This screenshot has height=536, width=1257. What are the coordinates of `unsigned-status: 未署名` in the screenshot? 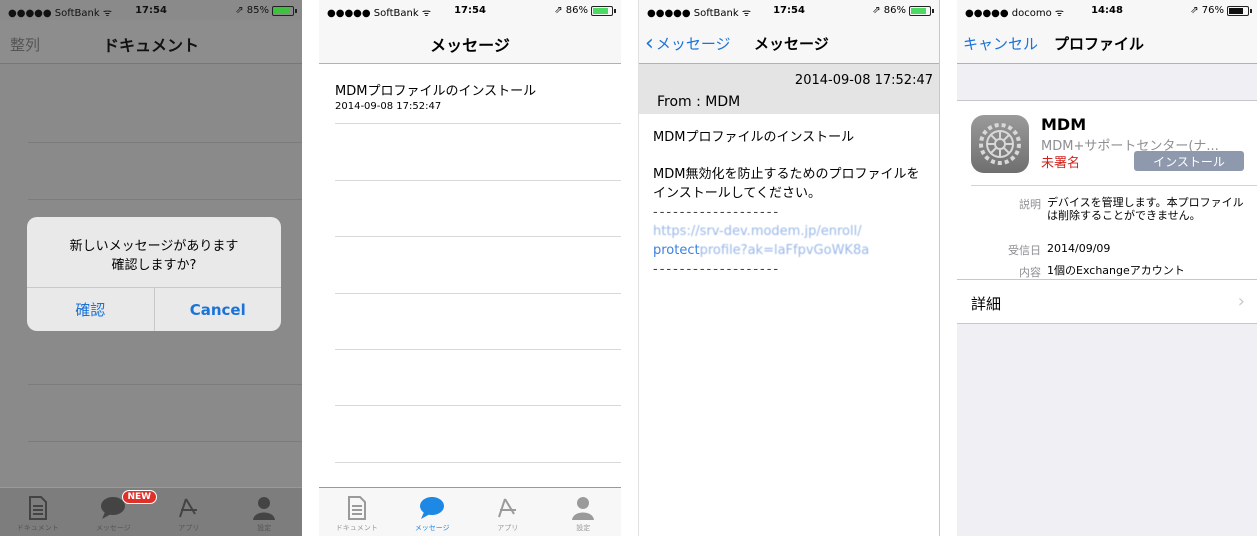 It's located at (1061, 163).